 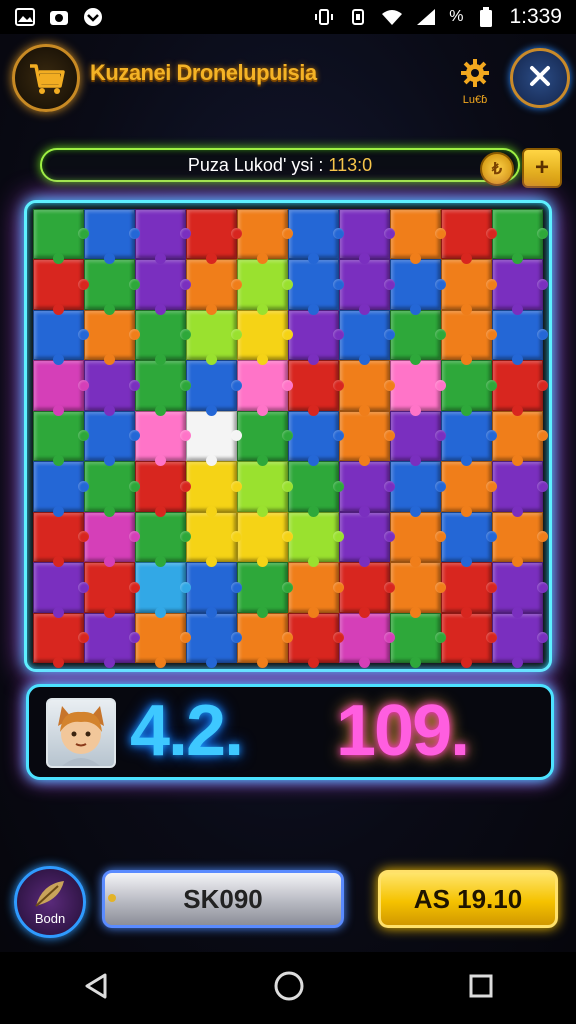 What do you see at coordinates (81, 733) in the screenshot?
I see `avatar` at bounding box center [81, 733].